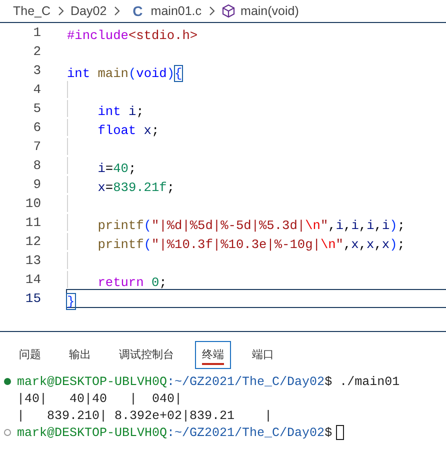 This screenshot has width=446, height=450. What do you see at coordinates (132, 35) in the screenshot?
I see `code-line: #include<stdio.h>` at bounding box center [132, 35].